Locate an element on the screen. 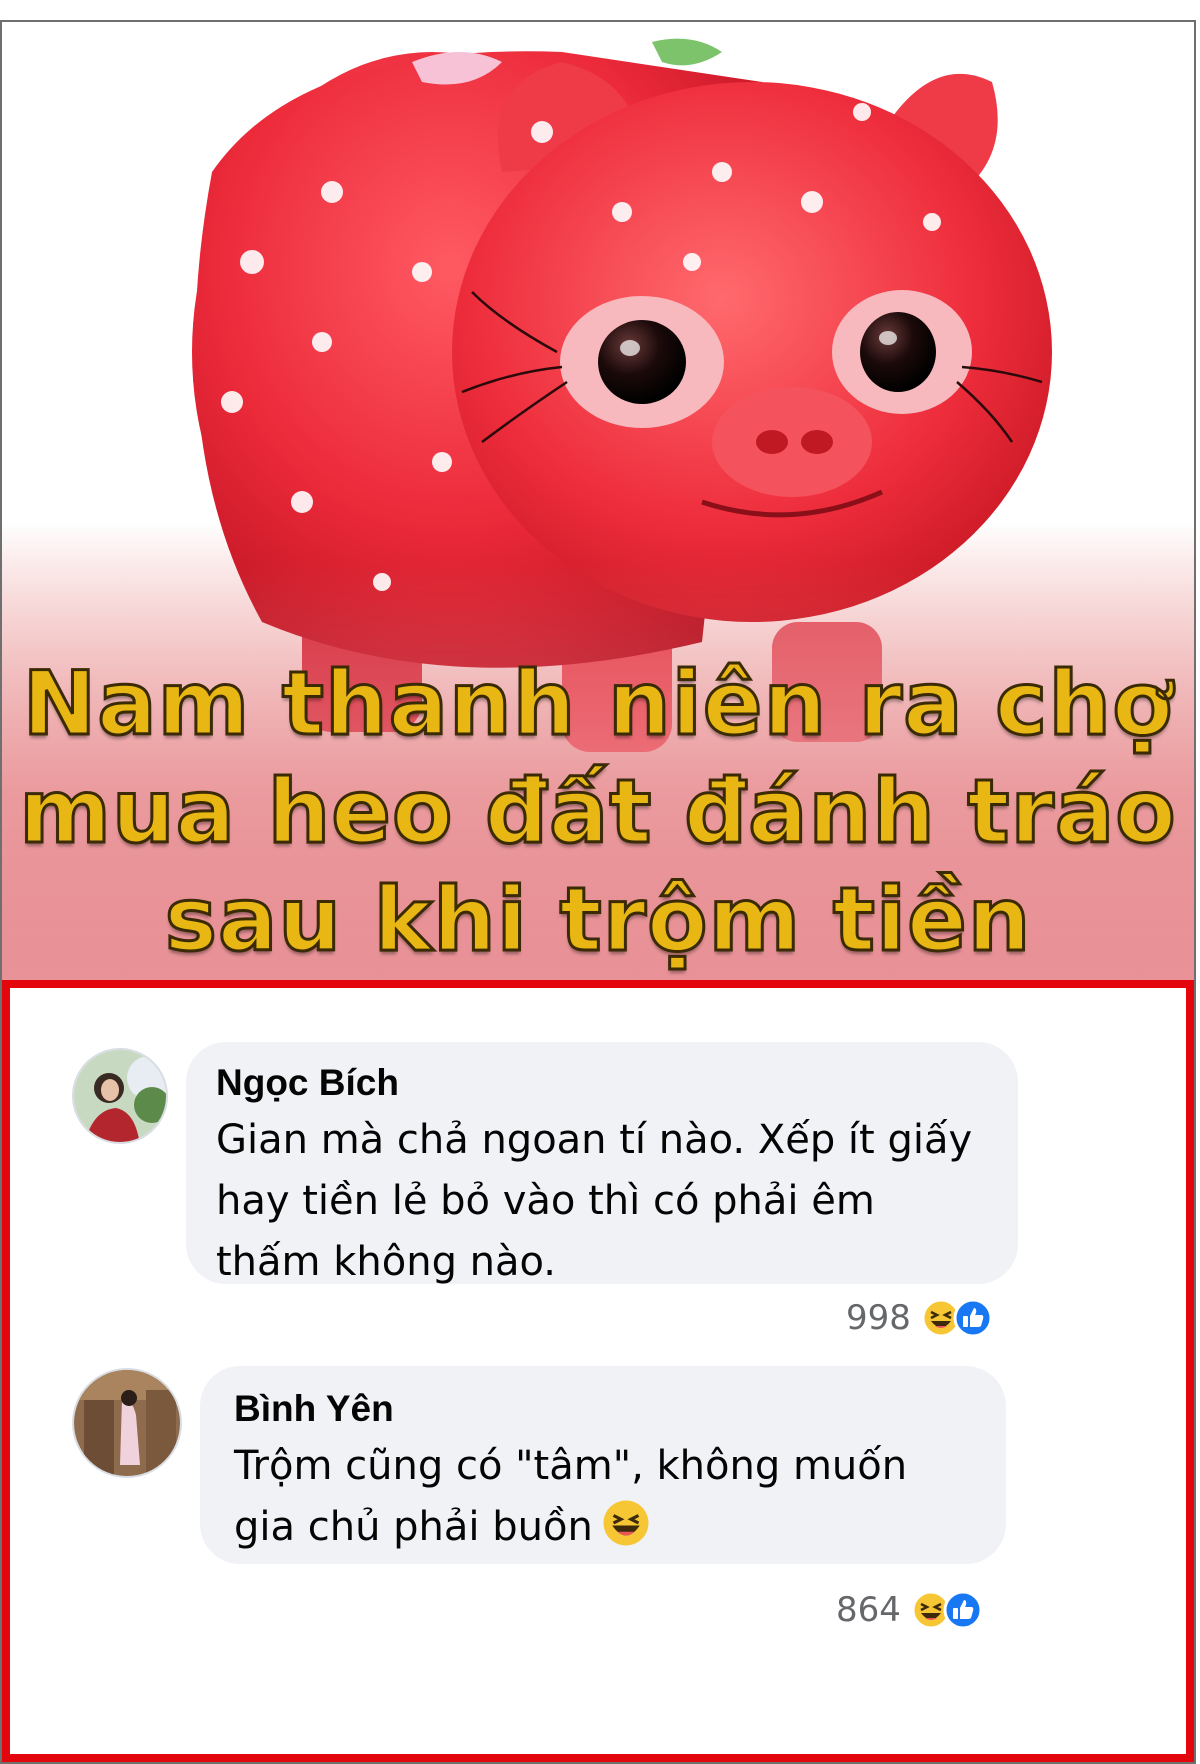 This screenshot has width=1200, height=1764. reaction-summary: 998 is located at coordinates (919, 1318).